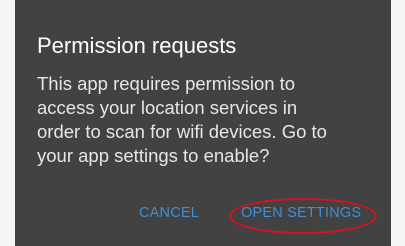 The height and width of the screenshot is (246, 405). What do you see at coordinates (203, 216) in the screenshot?
I see `dialog-actions: CANCEL OPEN SETTINGS` at bounding box center [203, 216].